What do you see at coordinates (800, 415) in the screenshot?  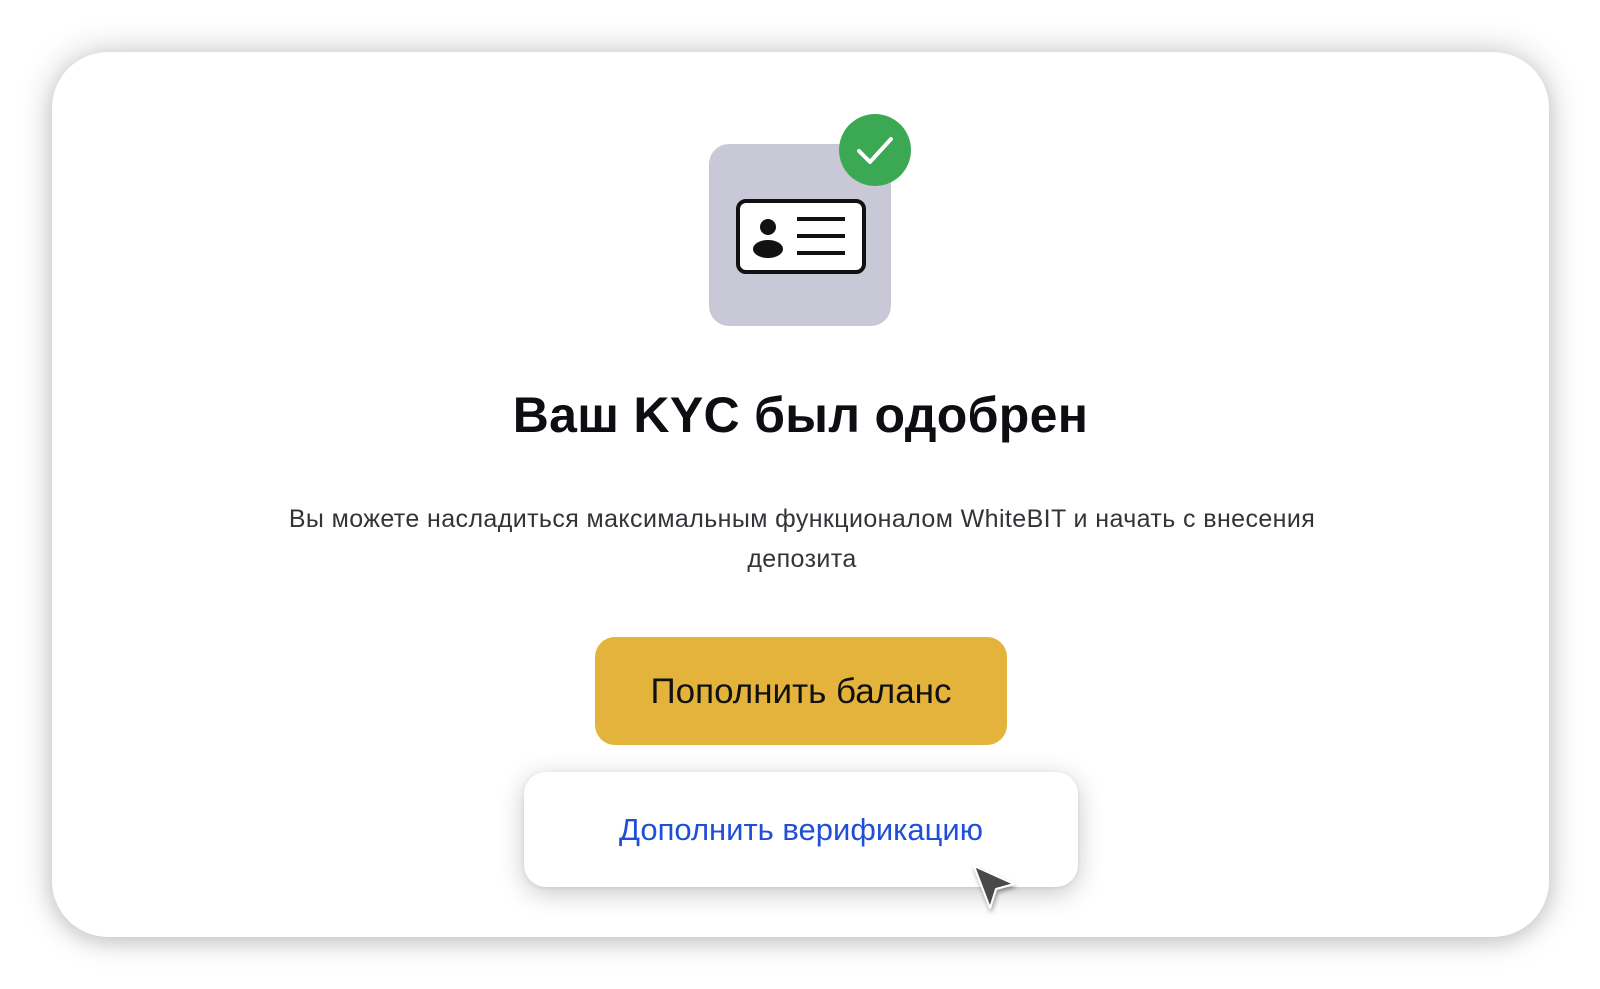 I see `page-title: Ваш KYC был одобрен` at bounding box center [800, 415].